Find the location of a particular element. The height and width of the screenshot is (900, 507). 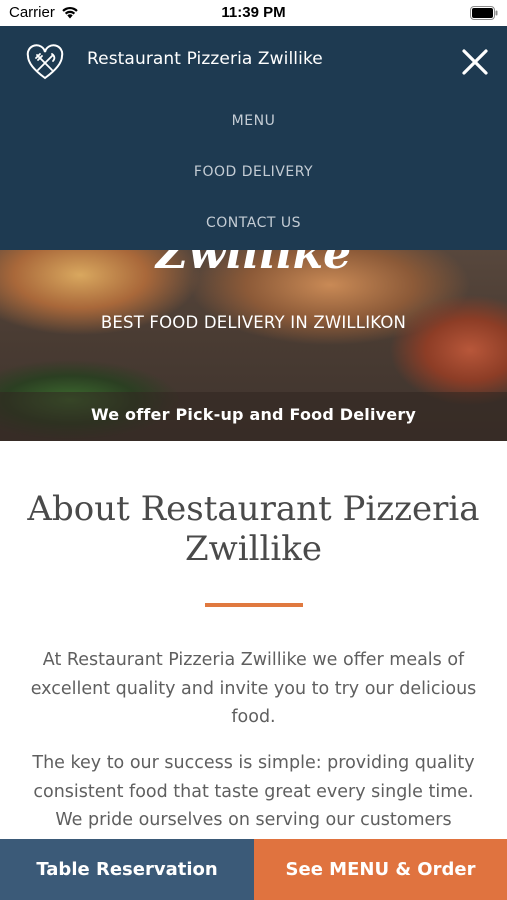

battery-icon is located at coordinates (484, 15).